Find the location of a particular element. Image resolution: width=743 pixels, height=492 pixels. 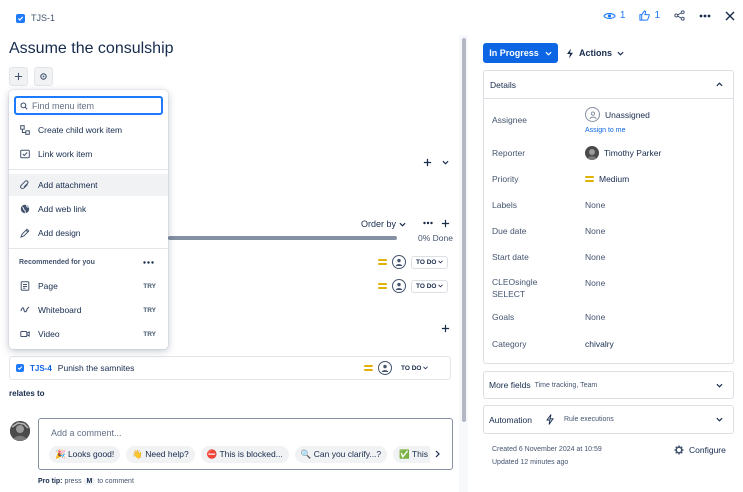

thumbs-up-icon is located at coordinates (645, 15).